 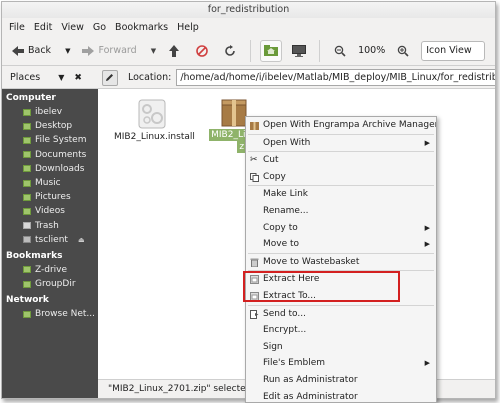 I want to click on menu-bookmarks: Bookmarks, so click(x=141, y=27).